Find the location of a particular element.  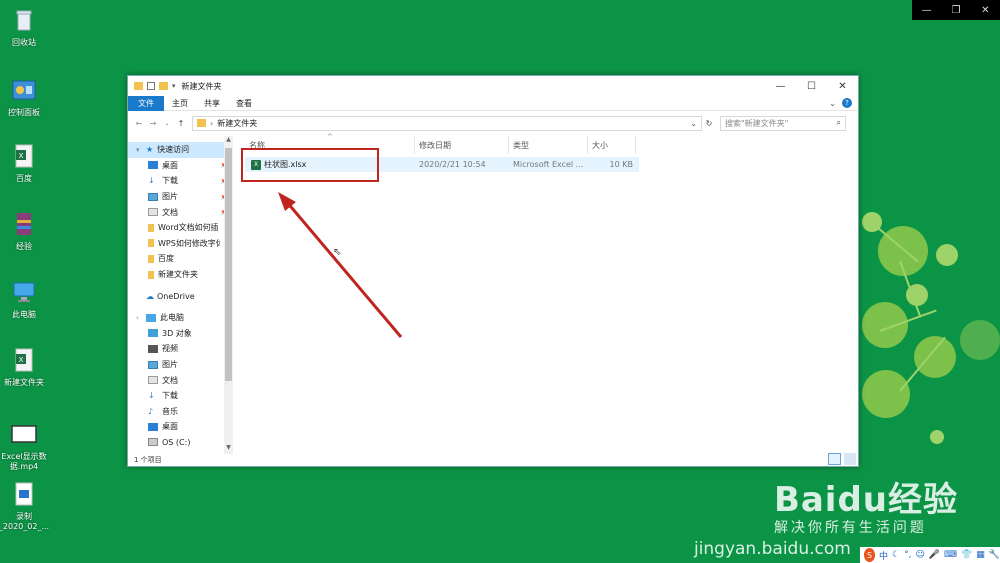

emoji-icon: ☺ is located at coordinates (919, 555).